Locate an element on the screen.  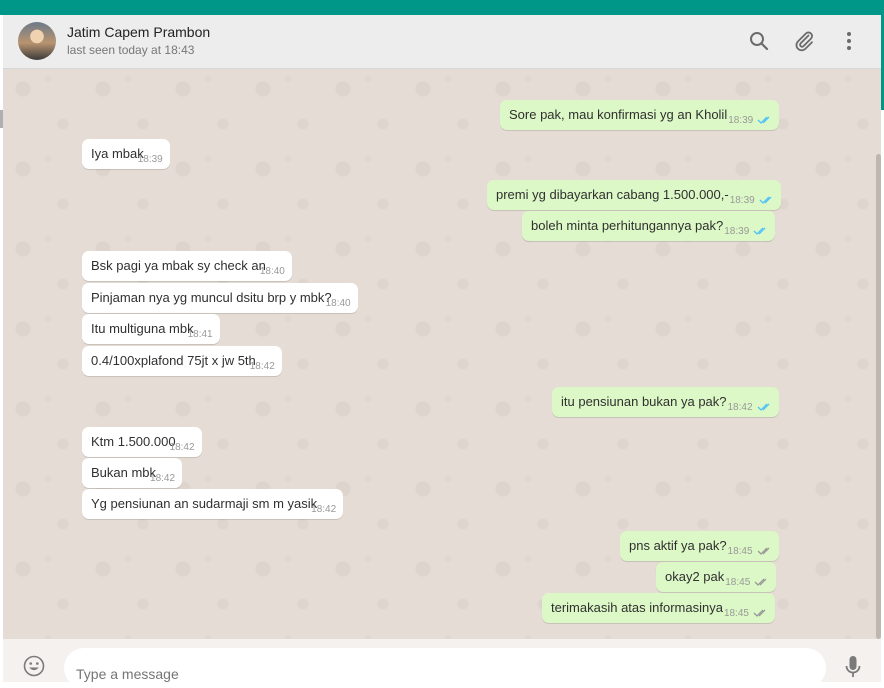
avatar is located at coordinates (37, 41).